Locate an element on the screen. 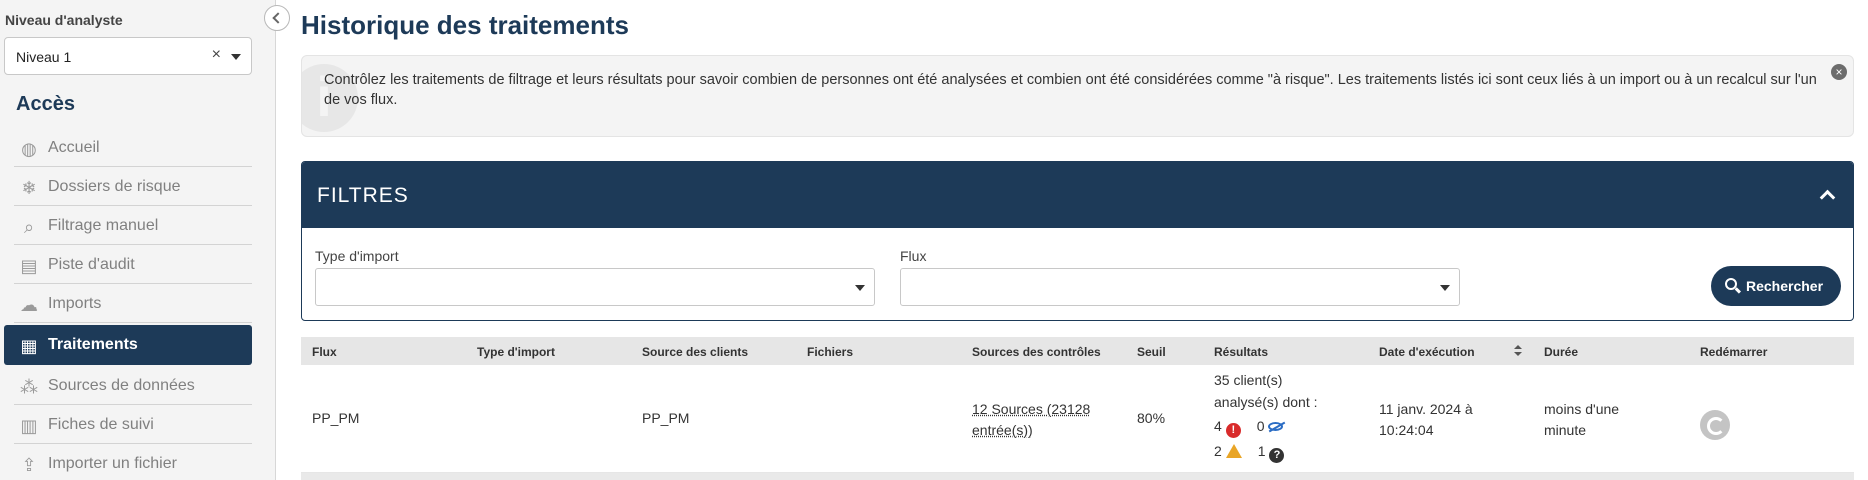 This screenshot has height=480, width=1868. cell-duree: moins d'une minute is located at coordinates (1581, 420).